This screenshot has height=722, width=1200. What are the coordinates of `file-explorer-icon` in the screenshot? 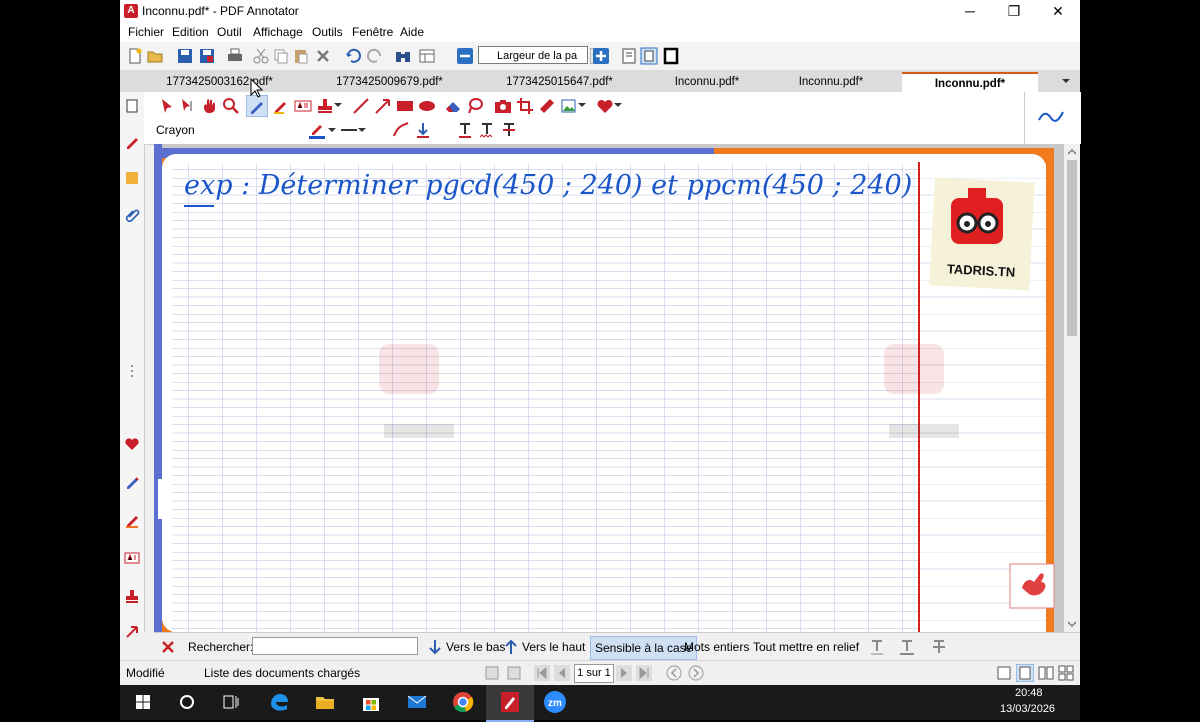 It's located at (325, 702).